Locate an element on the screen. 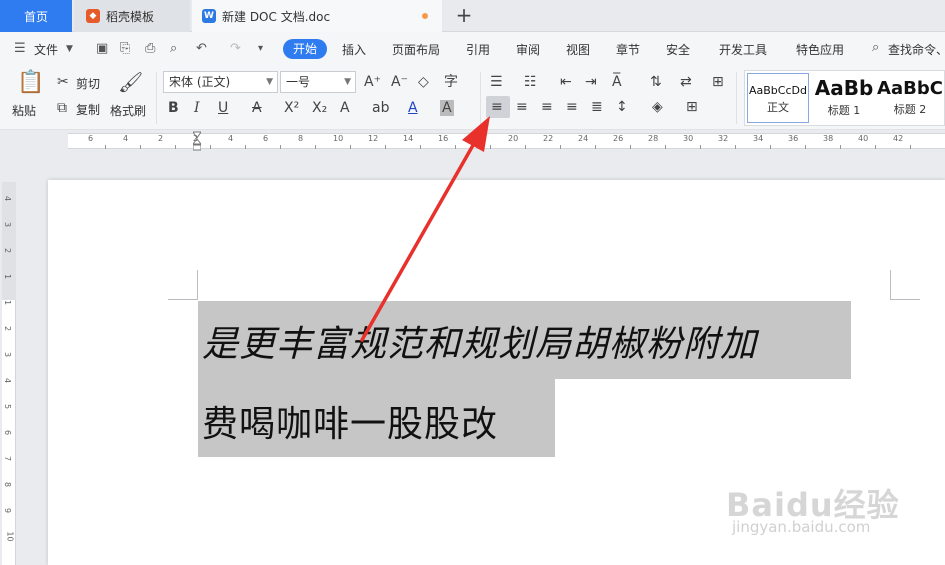 The width and height of the screenshot is (945, 565). search-icon: ⌕ is located at coordinates (875, 47).